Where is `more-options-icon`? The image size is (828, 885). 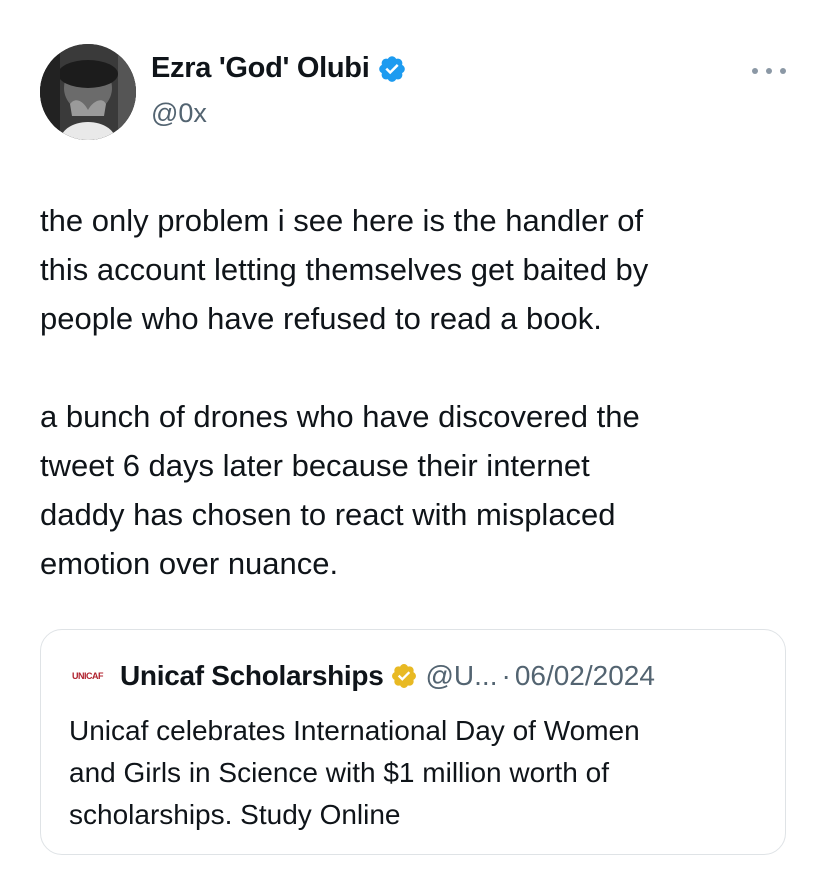 more-options-icon is located at coordinates (769, 71).